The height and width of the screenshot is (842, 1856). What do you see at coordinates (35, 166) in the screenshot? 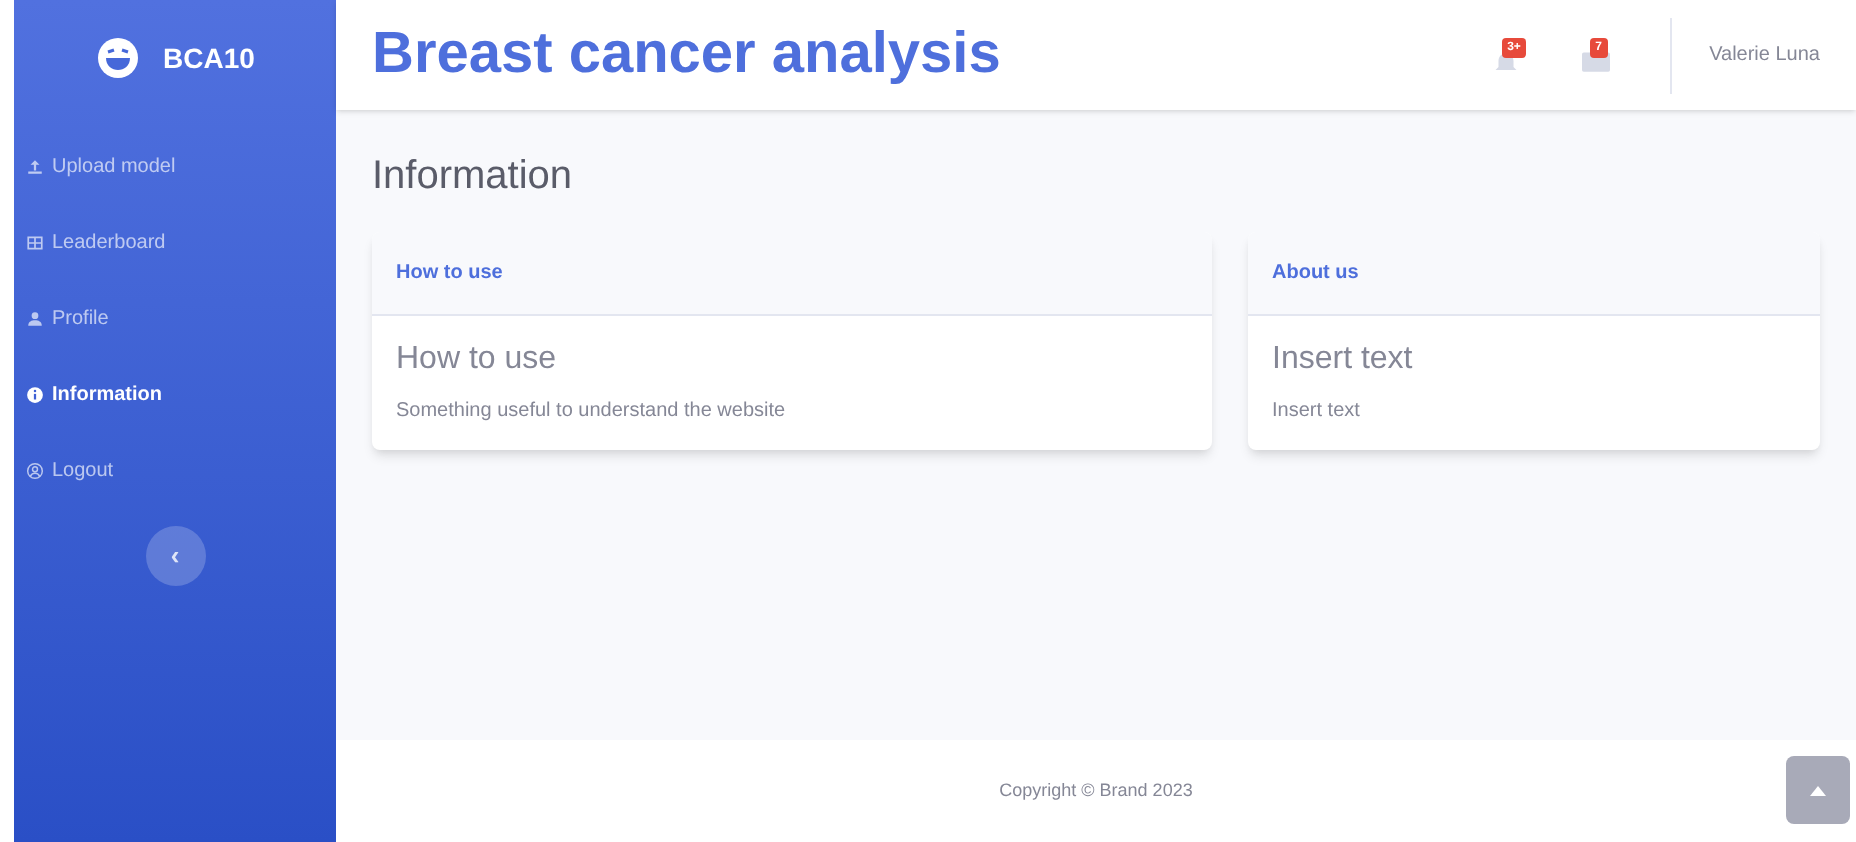
I see `upload-icon` at bounding box center [35, 166].